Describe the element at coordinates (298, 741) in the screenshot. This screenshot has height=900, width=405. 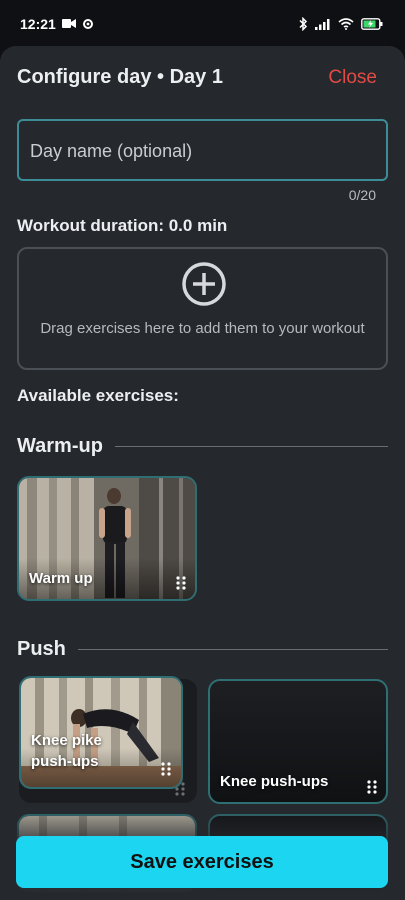
I see `exercise-card-knee-push-ups: Knee push-ups` at that location.